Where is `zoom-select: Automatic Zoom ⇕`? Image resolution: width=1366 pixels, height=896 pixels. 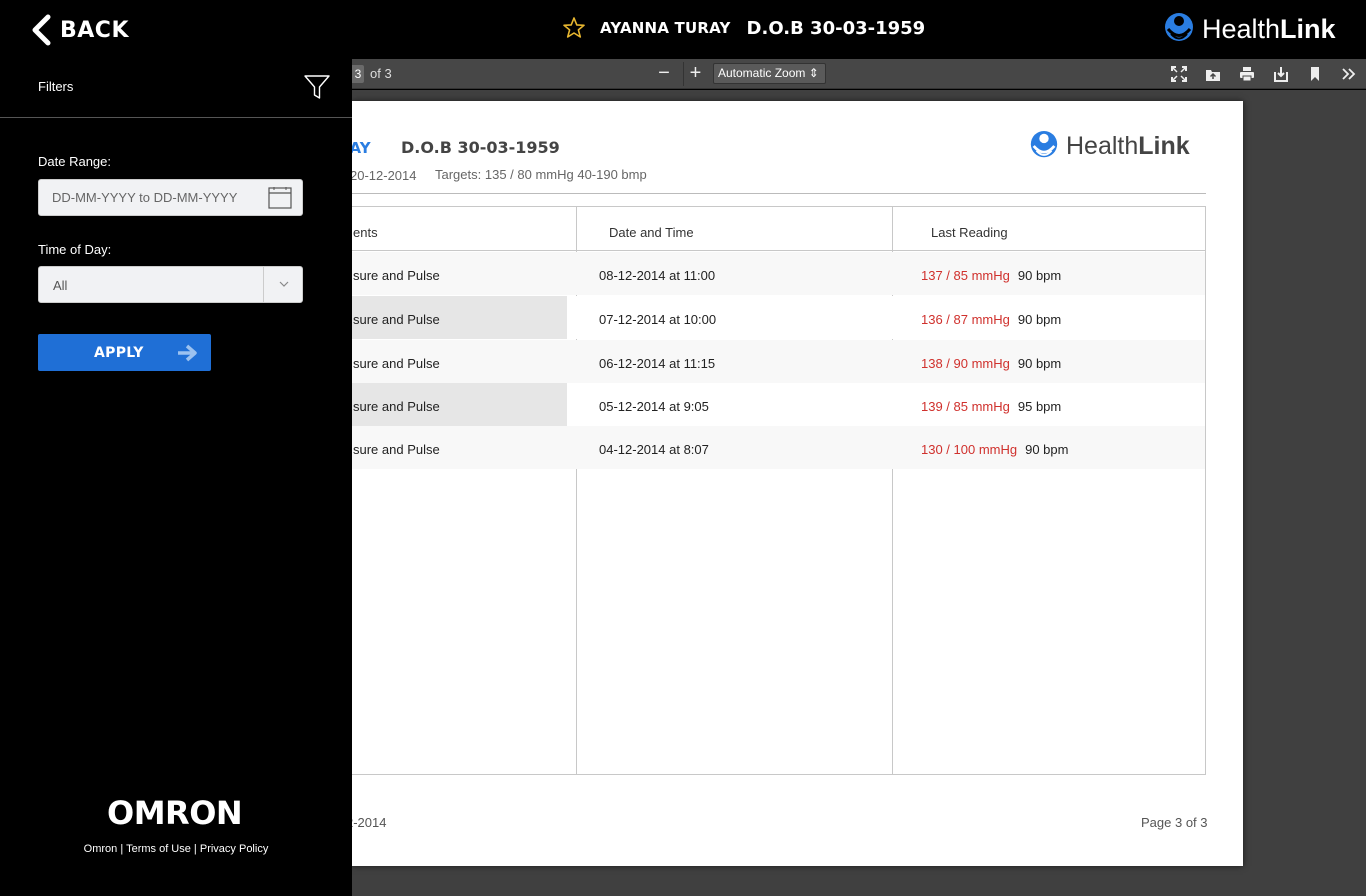
zoom-select: Automatic Zoom ⇕ is located at coordinates (769, 73).